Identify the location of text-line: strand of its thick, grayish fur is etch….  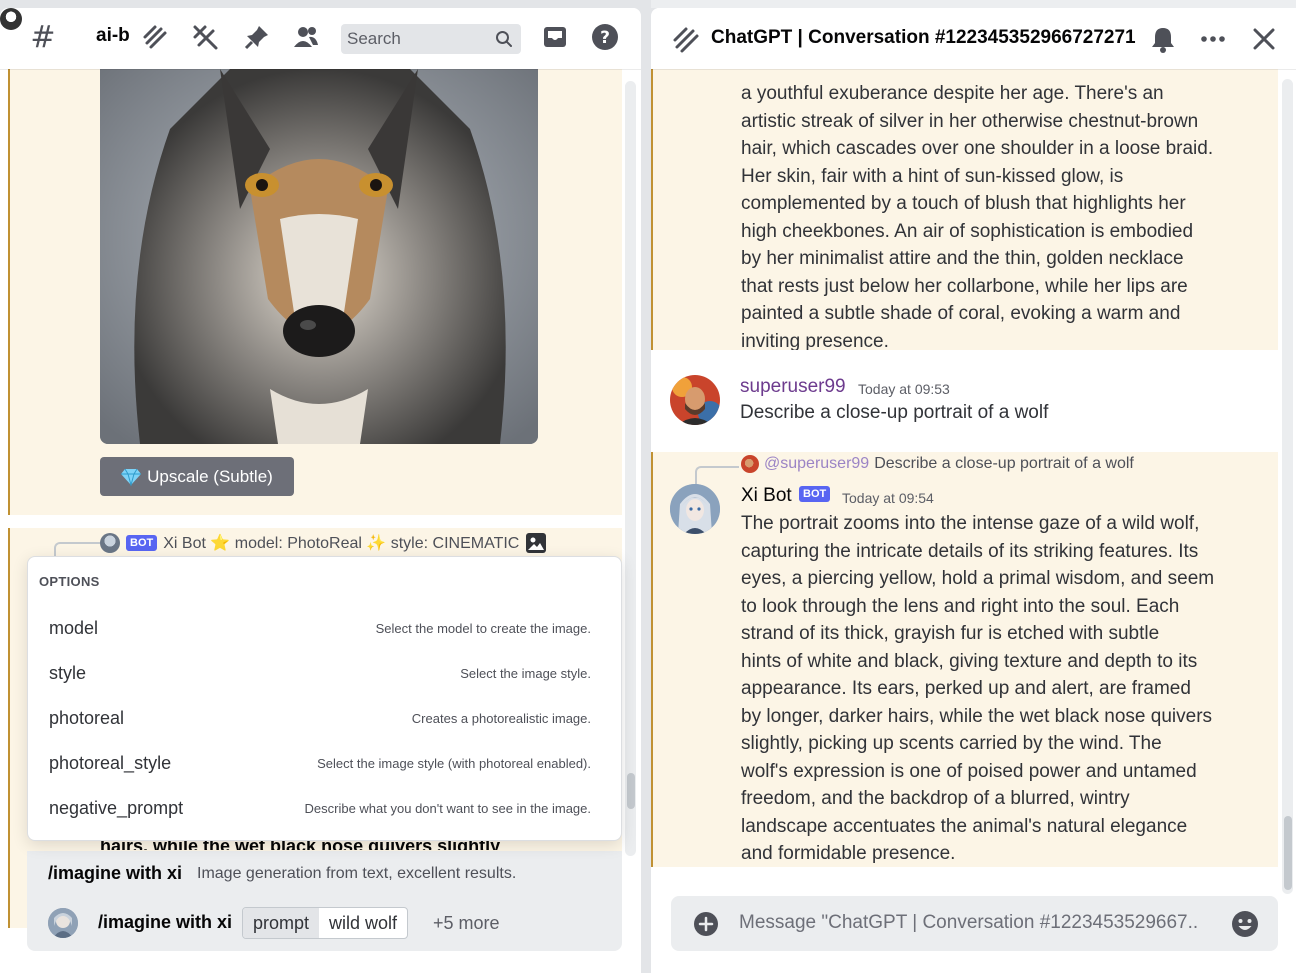
(950, 633).